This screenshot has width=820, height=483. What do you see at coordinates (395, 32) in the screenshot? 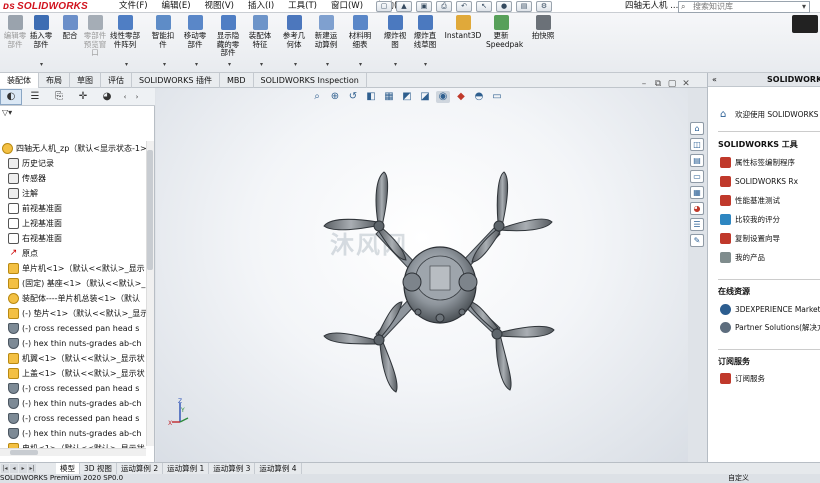
I see `ribbon-button: 爆炸视 图` at bounding box center [395, 32].